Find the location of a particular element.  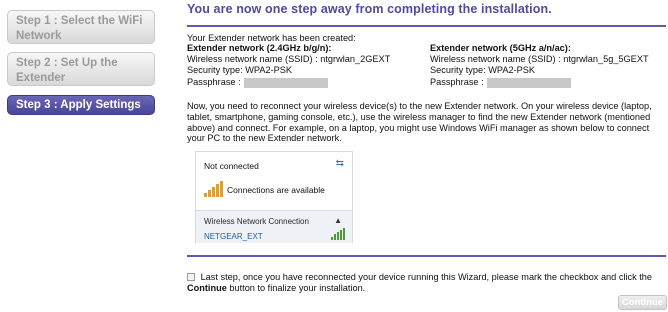

wifi-section-title: Wireless Network Connection is located at coordinates (256, 221).